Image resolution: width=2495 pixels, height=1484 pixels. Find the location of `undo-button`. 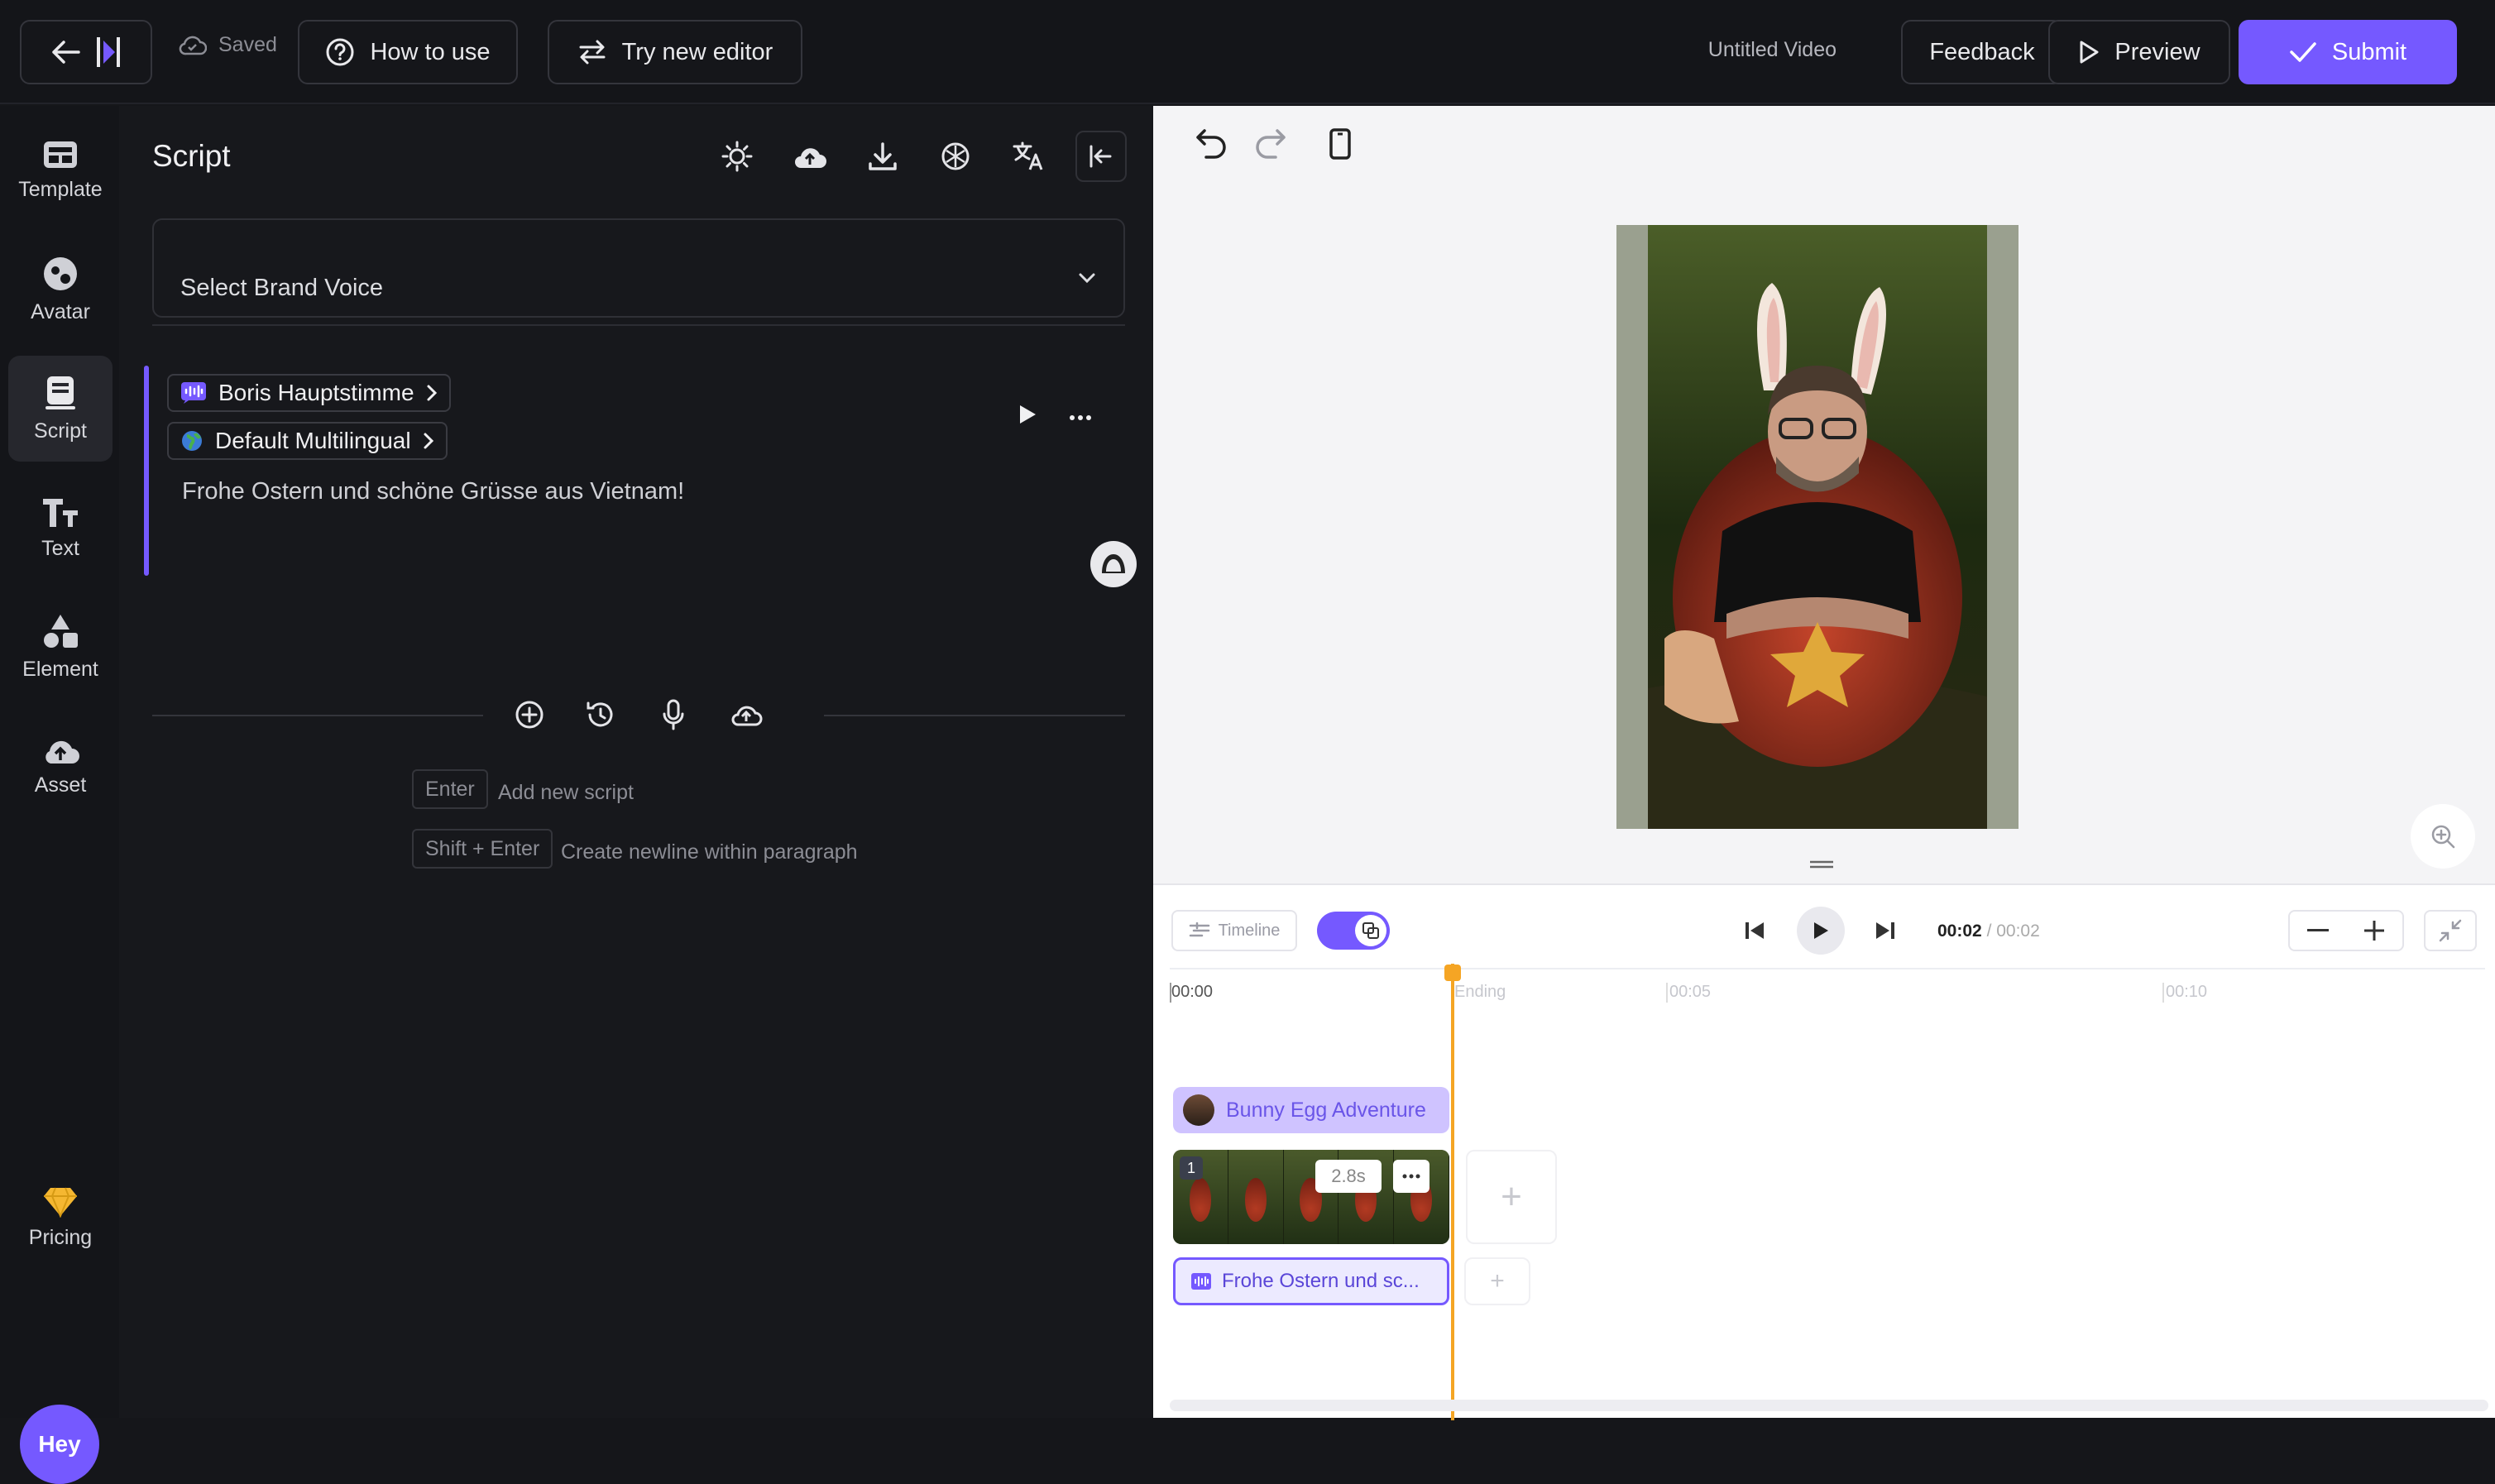

undo-button is located at coordinates (1211, 145).